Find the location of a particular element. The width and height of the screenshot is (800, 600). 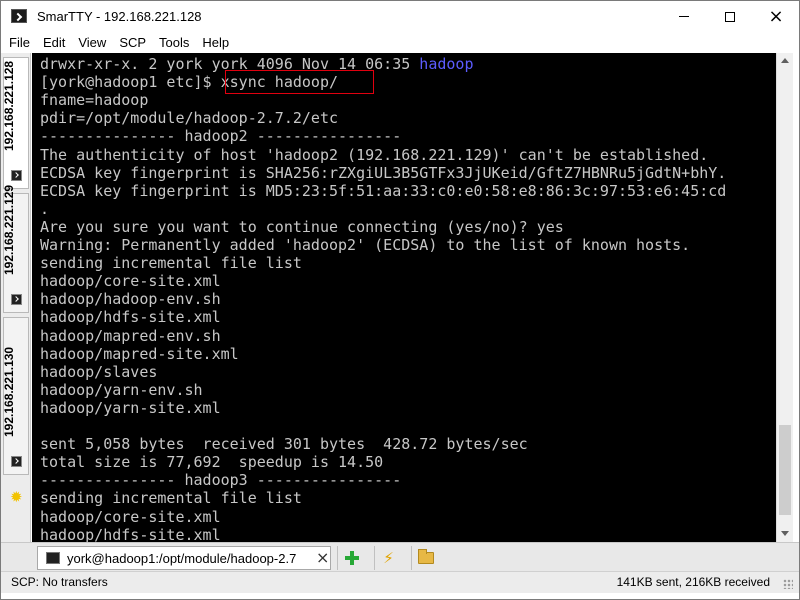

lightning-icon: ⚡ is located at coordinates (388, 558).